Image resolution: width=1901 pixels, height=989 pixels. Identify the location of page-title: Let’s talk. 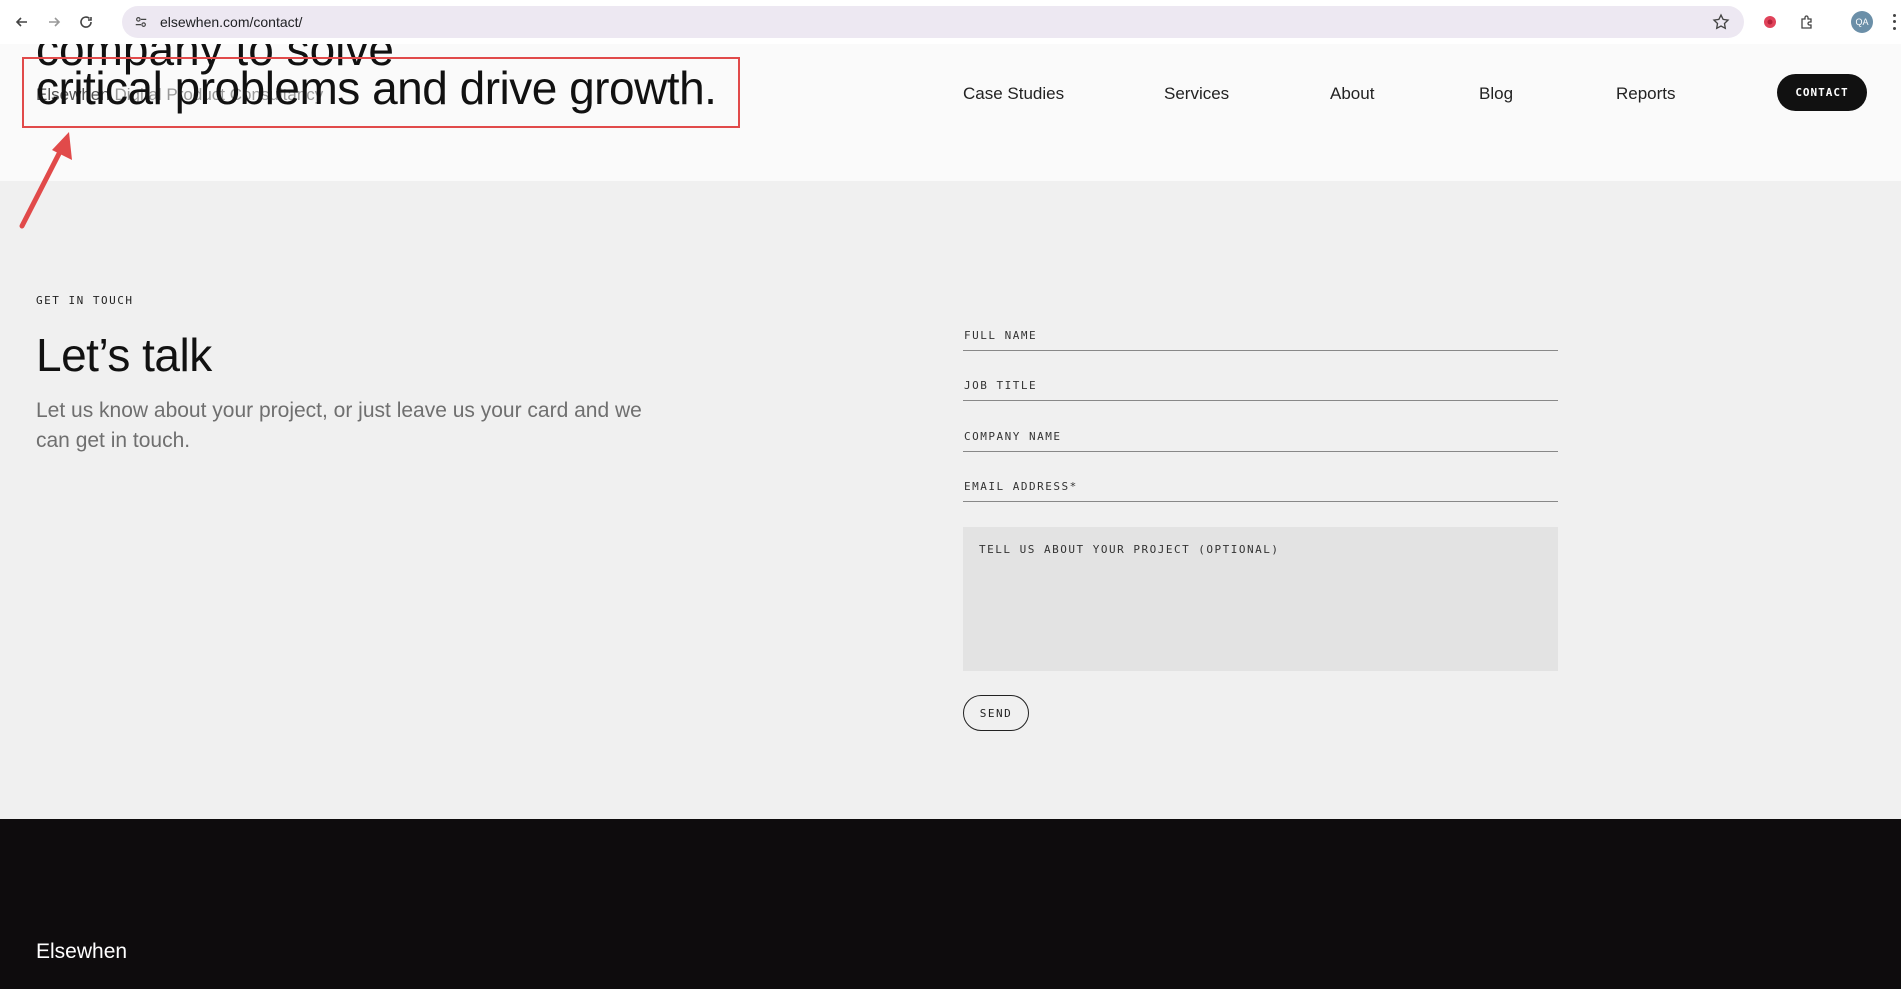
(124, 355).